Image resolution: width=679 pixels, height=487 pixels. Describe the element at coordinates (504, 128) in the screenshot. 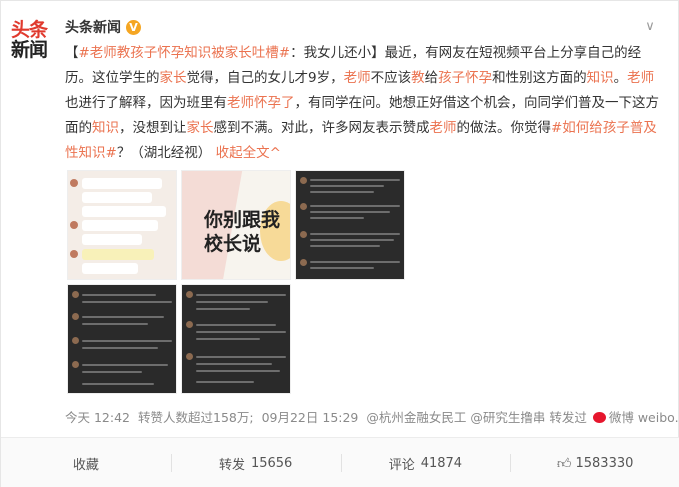

I see `post-text-segment: 的做法。你觉得` at that location.